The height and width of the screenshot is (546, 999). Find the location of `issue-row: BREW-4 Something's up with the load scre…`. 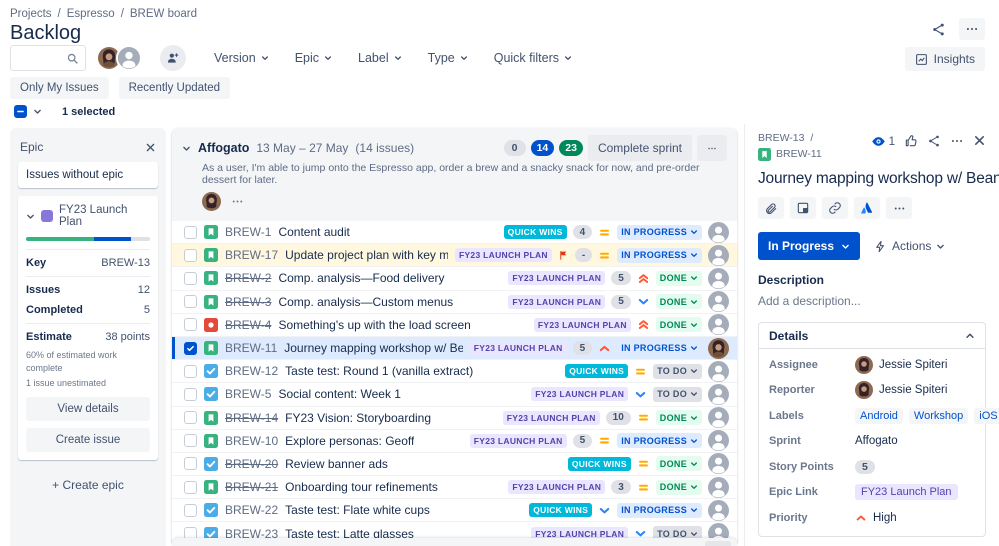

issue-row: BREW-4 Something's up with the load scre… is located at coordinates (454, 325).